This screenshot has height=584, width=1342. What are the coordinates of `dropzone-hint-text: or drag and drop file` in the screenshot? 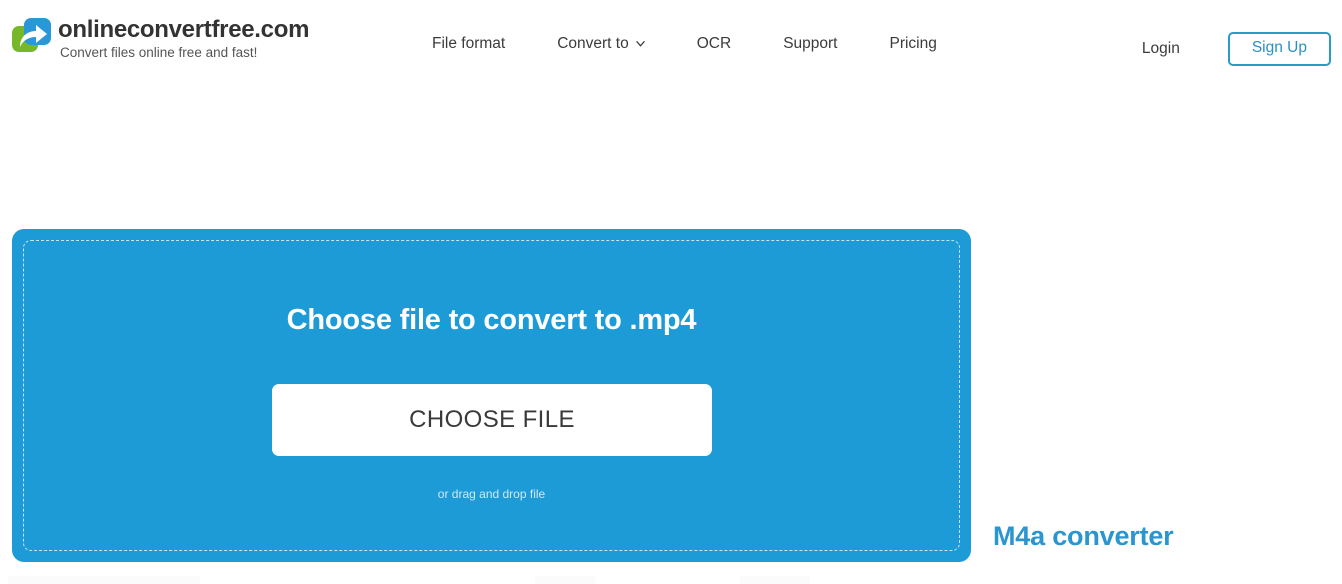 It's located at (491, 494).